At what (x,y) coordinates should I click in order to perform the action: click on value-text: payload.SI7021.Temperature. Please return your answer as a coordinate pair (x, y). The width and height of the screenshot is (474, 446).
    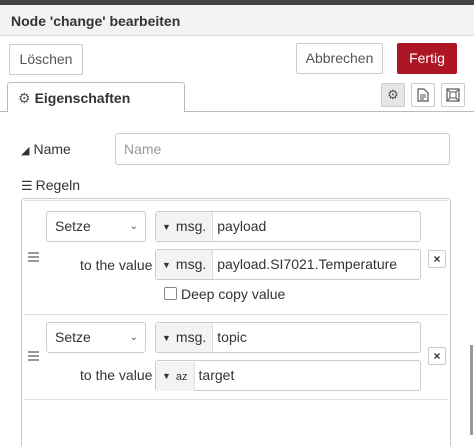
    Looking at the image, I should click on (307, 264).